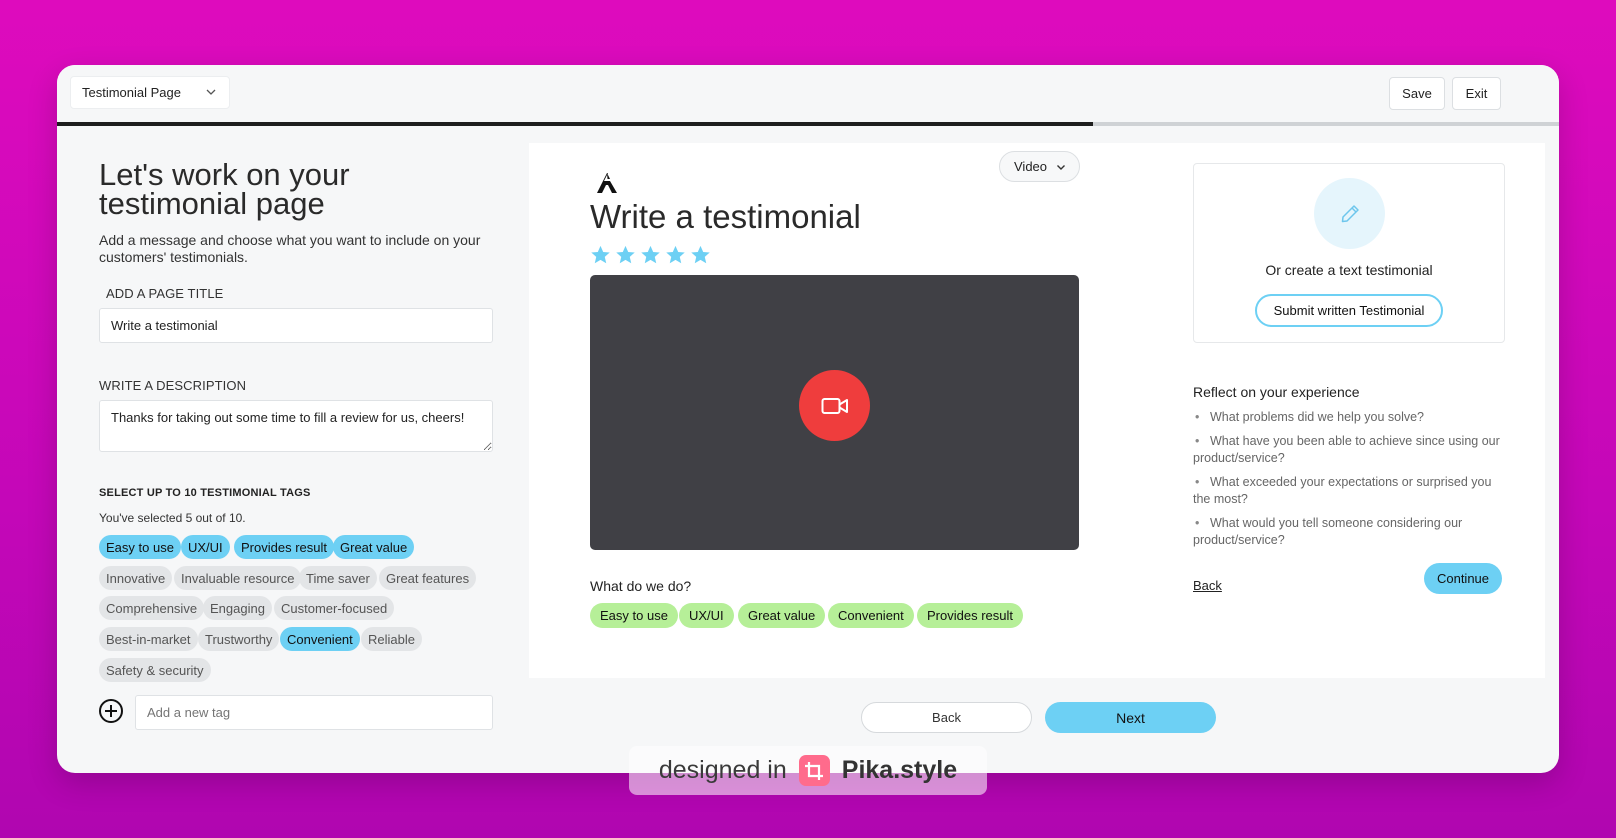 The width and height of the screenshot is (1616, 838). What do you see at coordinates (1130, 717) in the screenshot?
I see `next-button: Next` at bounding box center [1130, 717].